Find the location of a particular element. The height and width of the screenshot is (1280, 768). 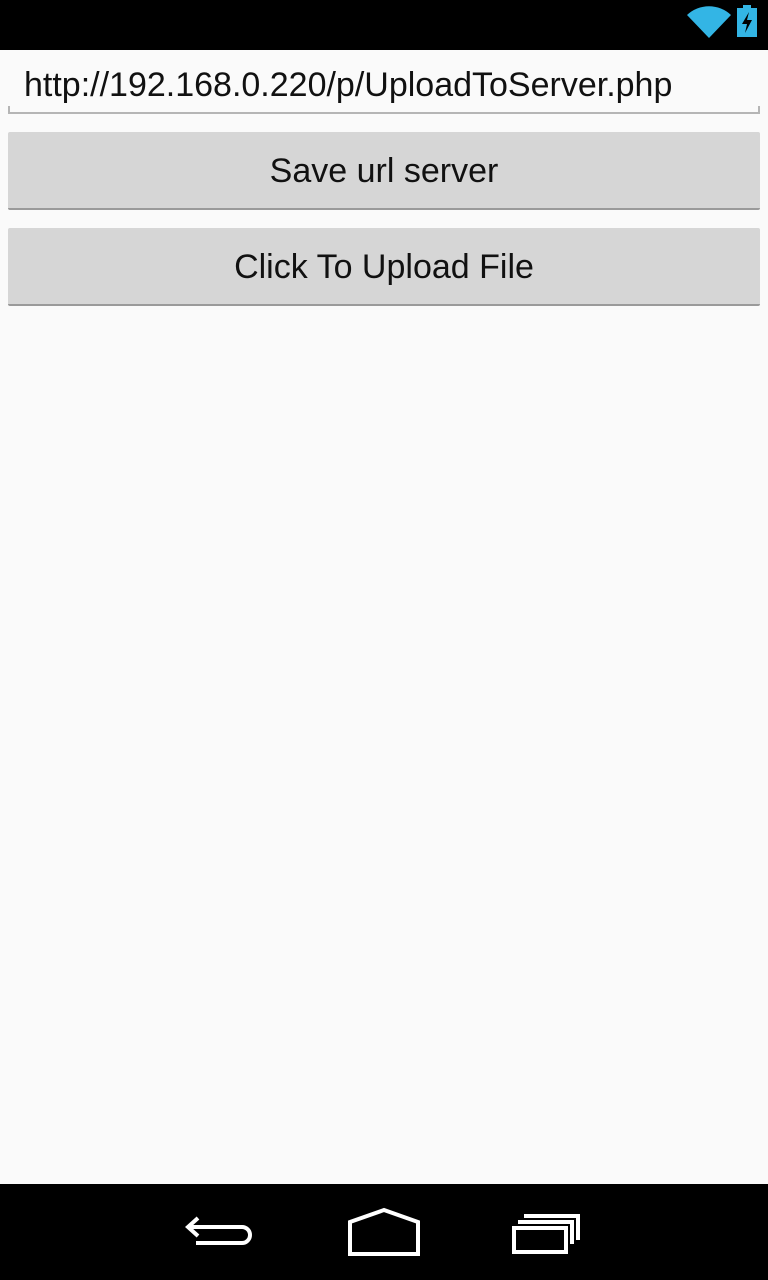

navigation-bar is located at coordinates (384, 1232).